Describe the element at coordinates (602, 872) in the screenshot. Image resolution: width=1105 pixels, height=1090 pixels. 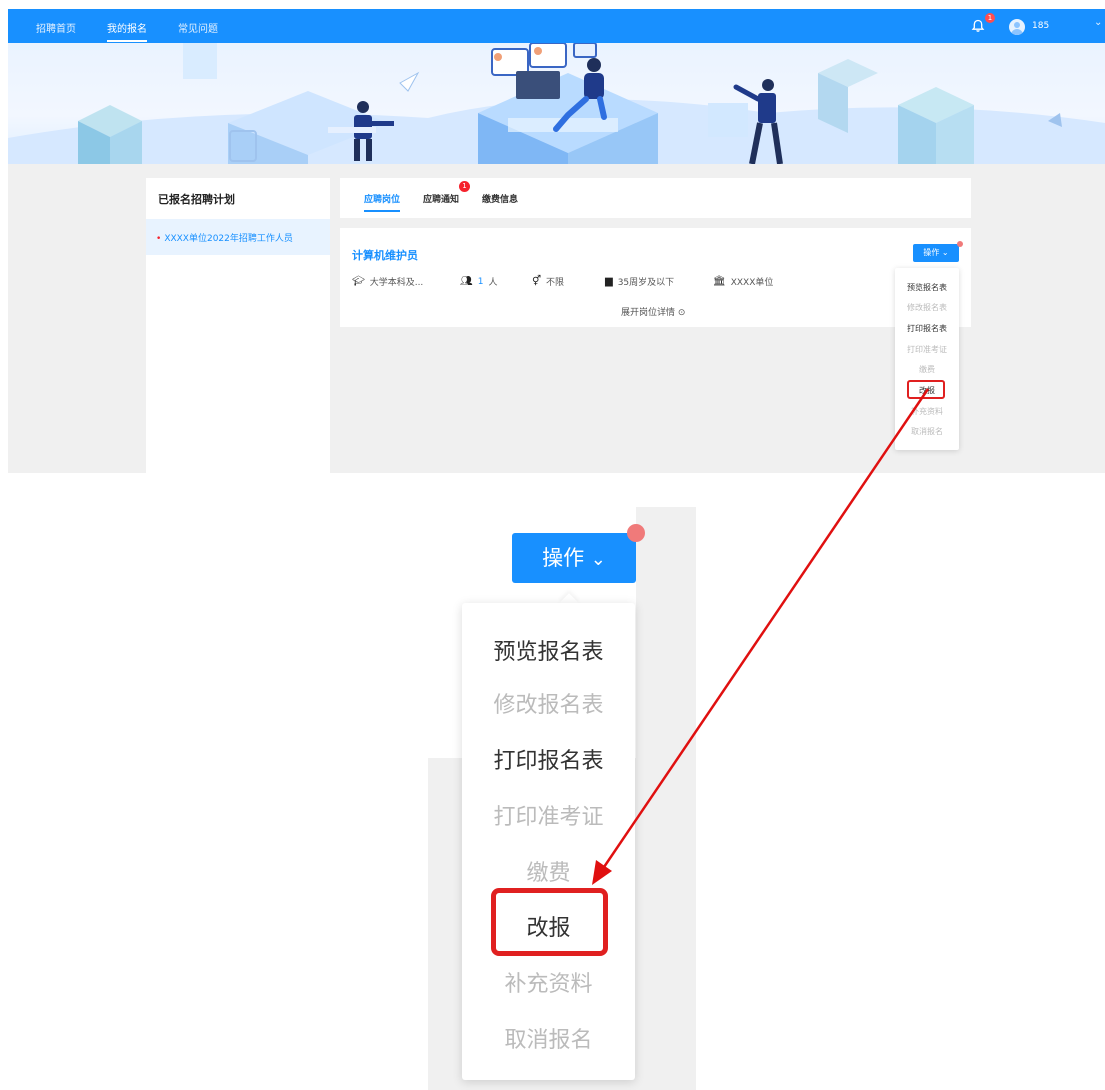
I see `arrow-head-icon` at that location.